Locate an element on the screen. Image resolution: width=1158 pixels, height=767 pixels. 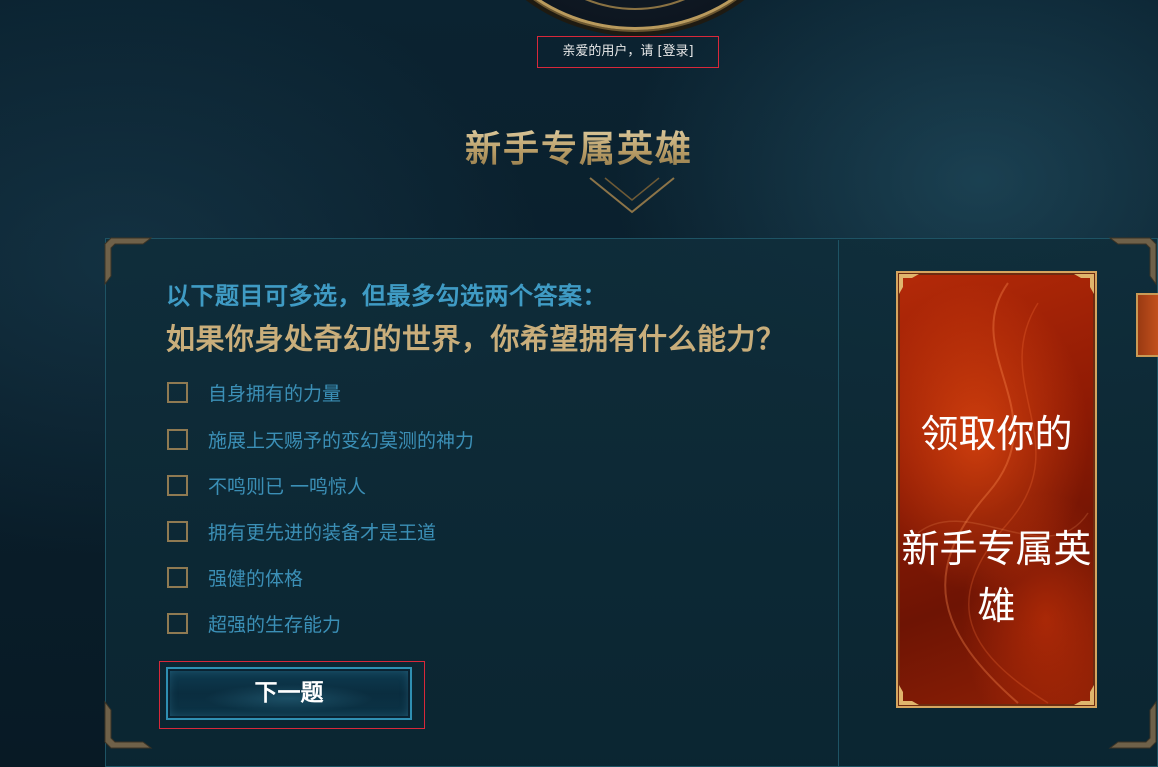
corner-ornament-top-right is located at coordinates (1133, 261).